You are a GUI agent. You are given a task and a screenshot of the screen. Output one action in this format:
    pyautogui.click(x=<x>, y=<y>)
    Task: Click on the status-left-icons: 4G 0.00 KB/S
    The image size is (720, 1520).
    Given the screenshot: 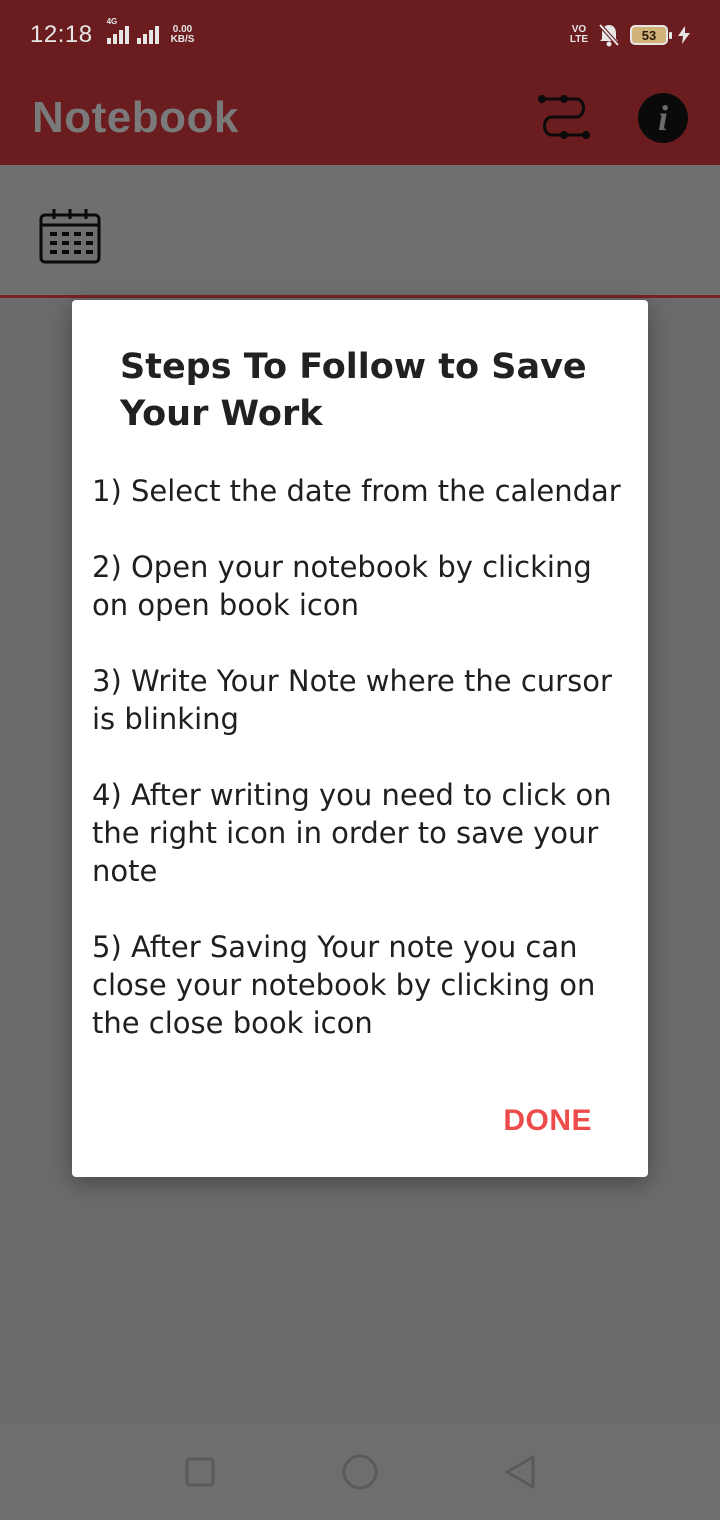 What is the action you would take?
    pyautogui.click(x=150, y=31)
    